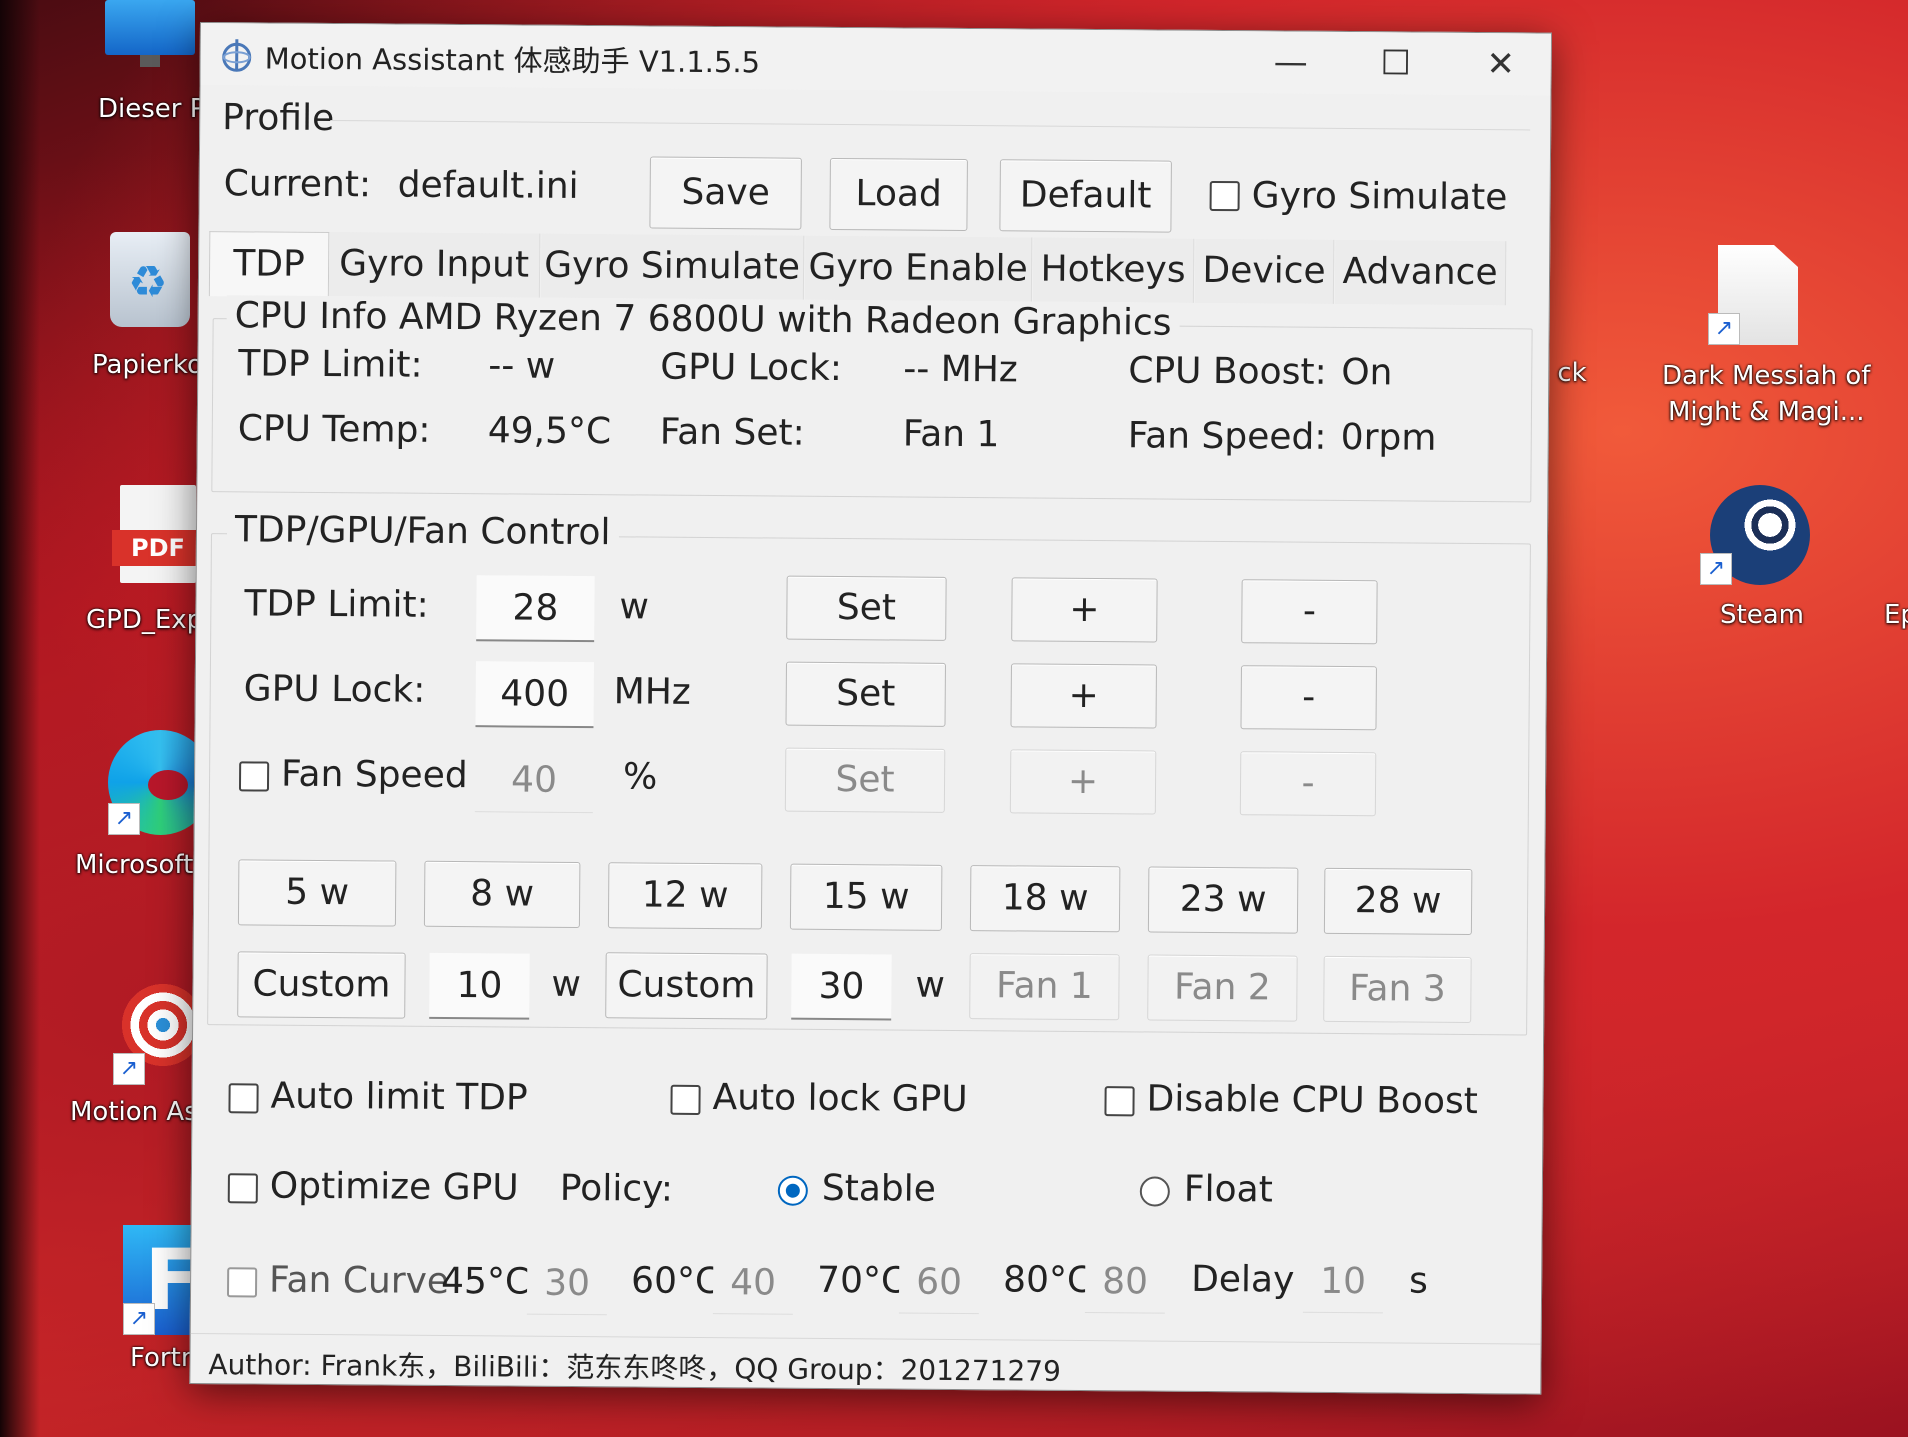 Image resolution: width=1908 pixels, height=1437 pixels. Describe the element at coordinates (140, 306) in the screenshot. I see `desktop-icon-recycle-bin: ♻ Papierko` at that location.